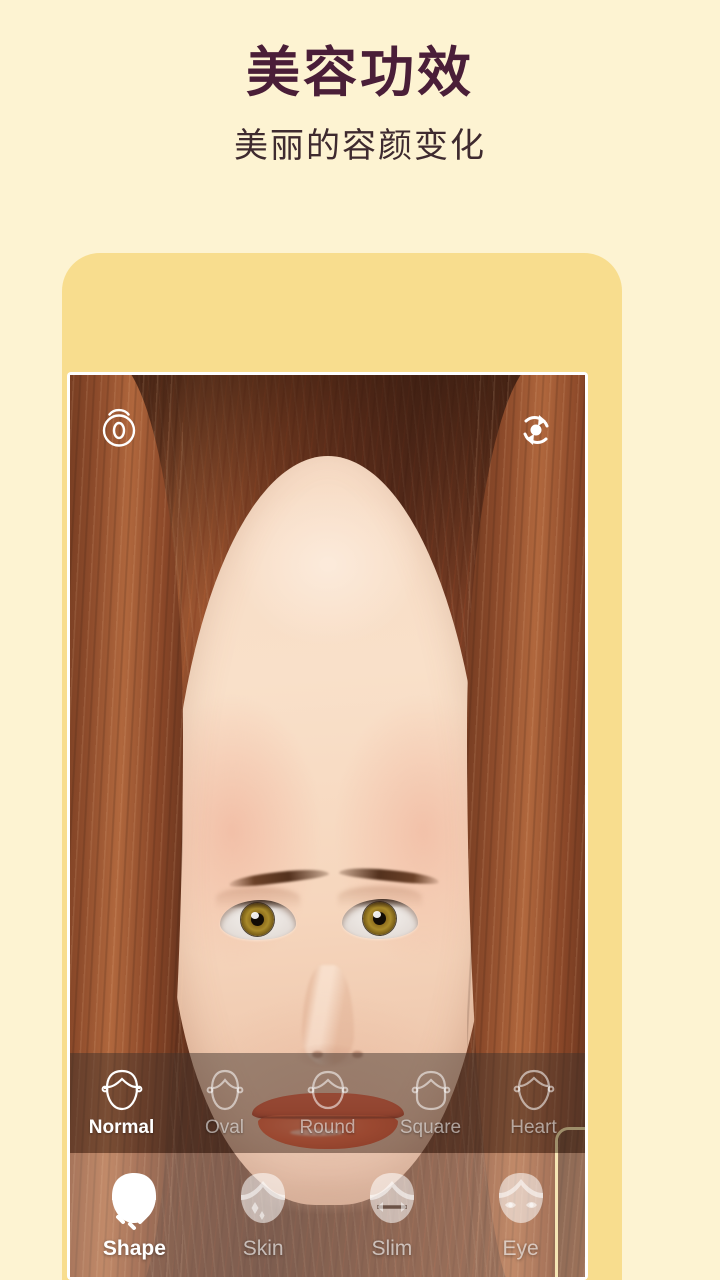 Image resolution: width=720 pixels, height=1280 pixels. I want to click on eye-glint-right, so click(376, 914).